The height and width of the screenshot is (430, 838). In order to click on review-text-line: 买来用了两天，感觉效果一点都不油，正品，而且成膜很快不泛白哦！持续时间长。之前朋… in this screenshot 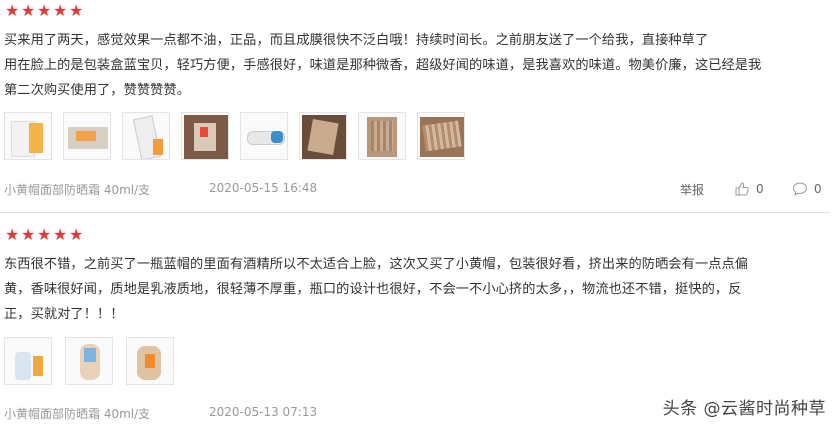, I will do `click(356, 40)`.